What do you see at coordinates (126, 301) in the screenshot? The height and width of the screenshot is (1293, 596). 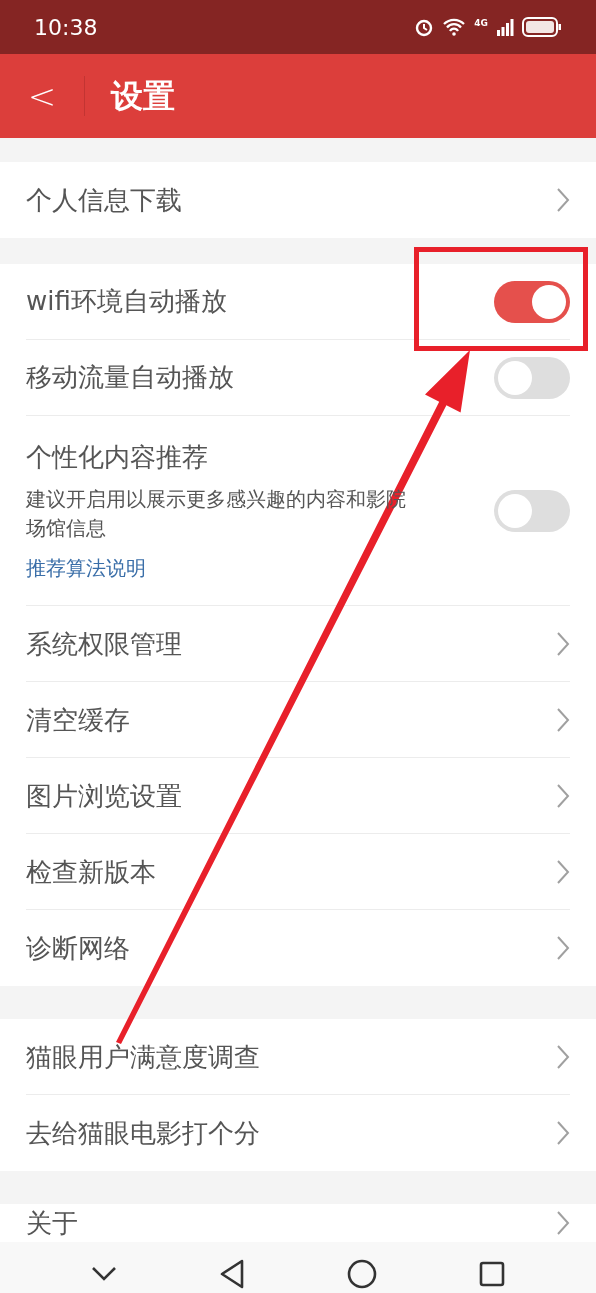 I see `setting-label: wifi环境自动播放` at bounding box center [126, 301].